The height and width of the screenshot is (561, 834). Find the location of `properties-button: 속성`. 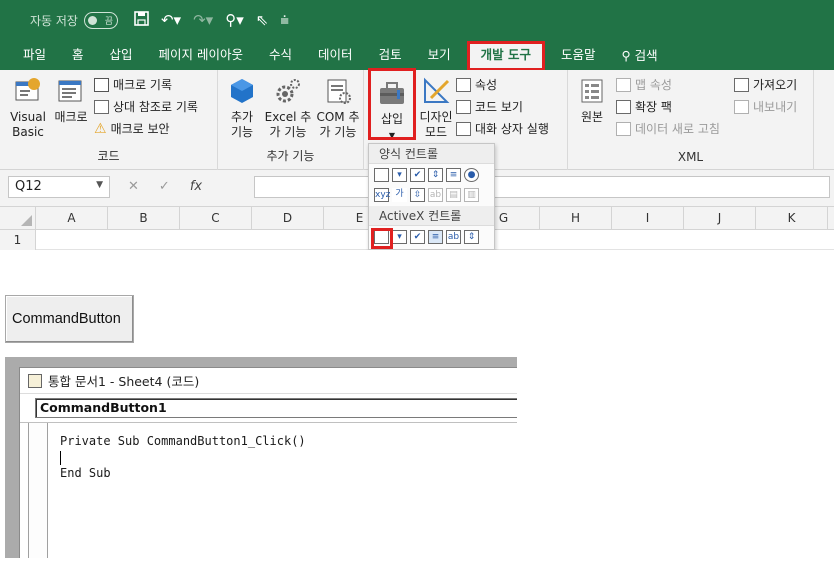

properties-button: 속성 is located at coordinates (476, 84).